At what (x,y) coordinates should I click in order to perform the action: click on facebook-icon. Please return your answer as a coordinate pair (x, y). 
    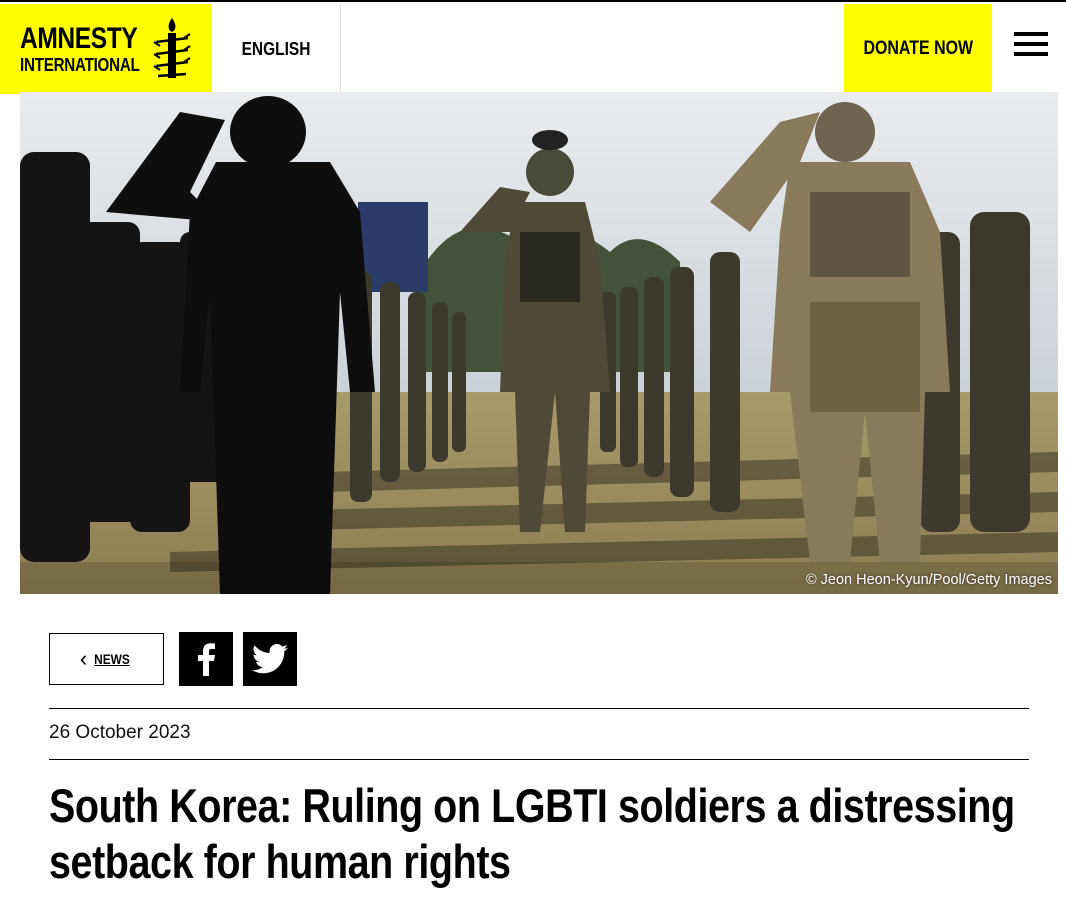
    Looking at the image, I should click on (206, 659).